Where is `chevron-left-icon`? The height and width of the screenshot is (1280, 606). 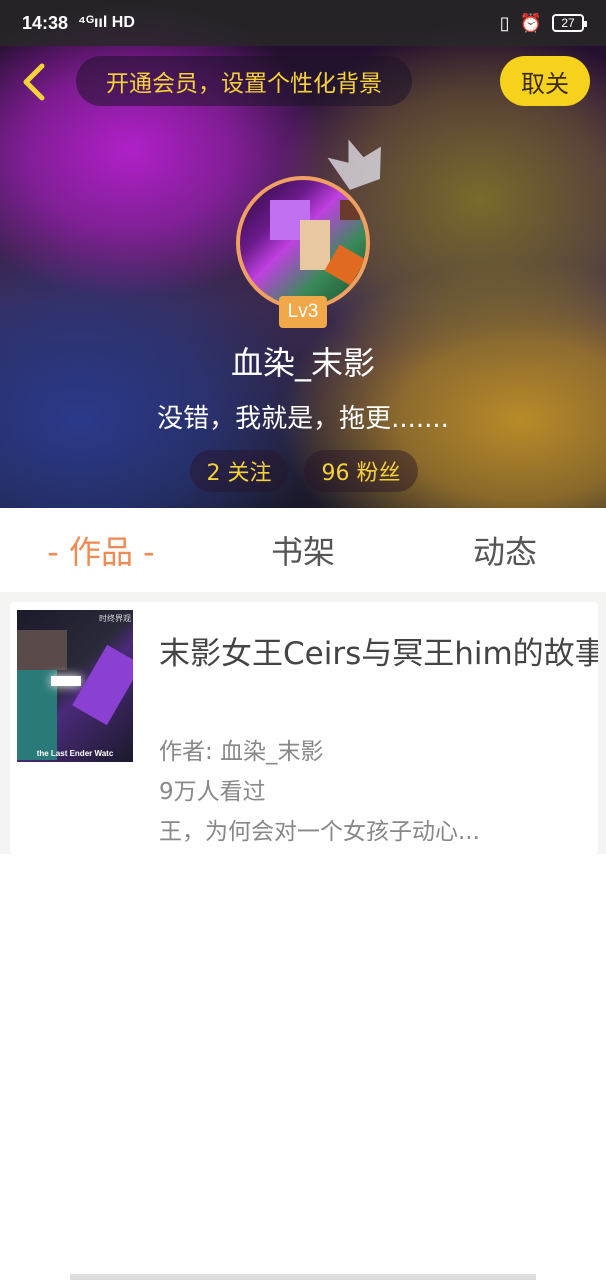 chevron-left-icon is located at coordinates (34, 82).